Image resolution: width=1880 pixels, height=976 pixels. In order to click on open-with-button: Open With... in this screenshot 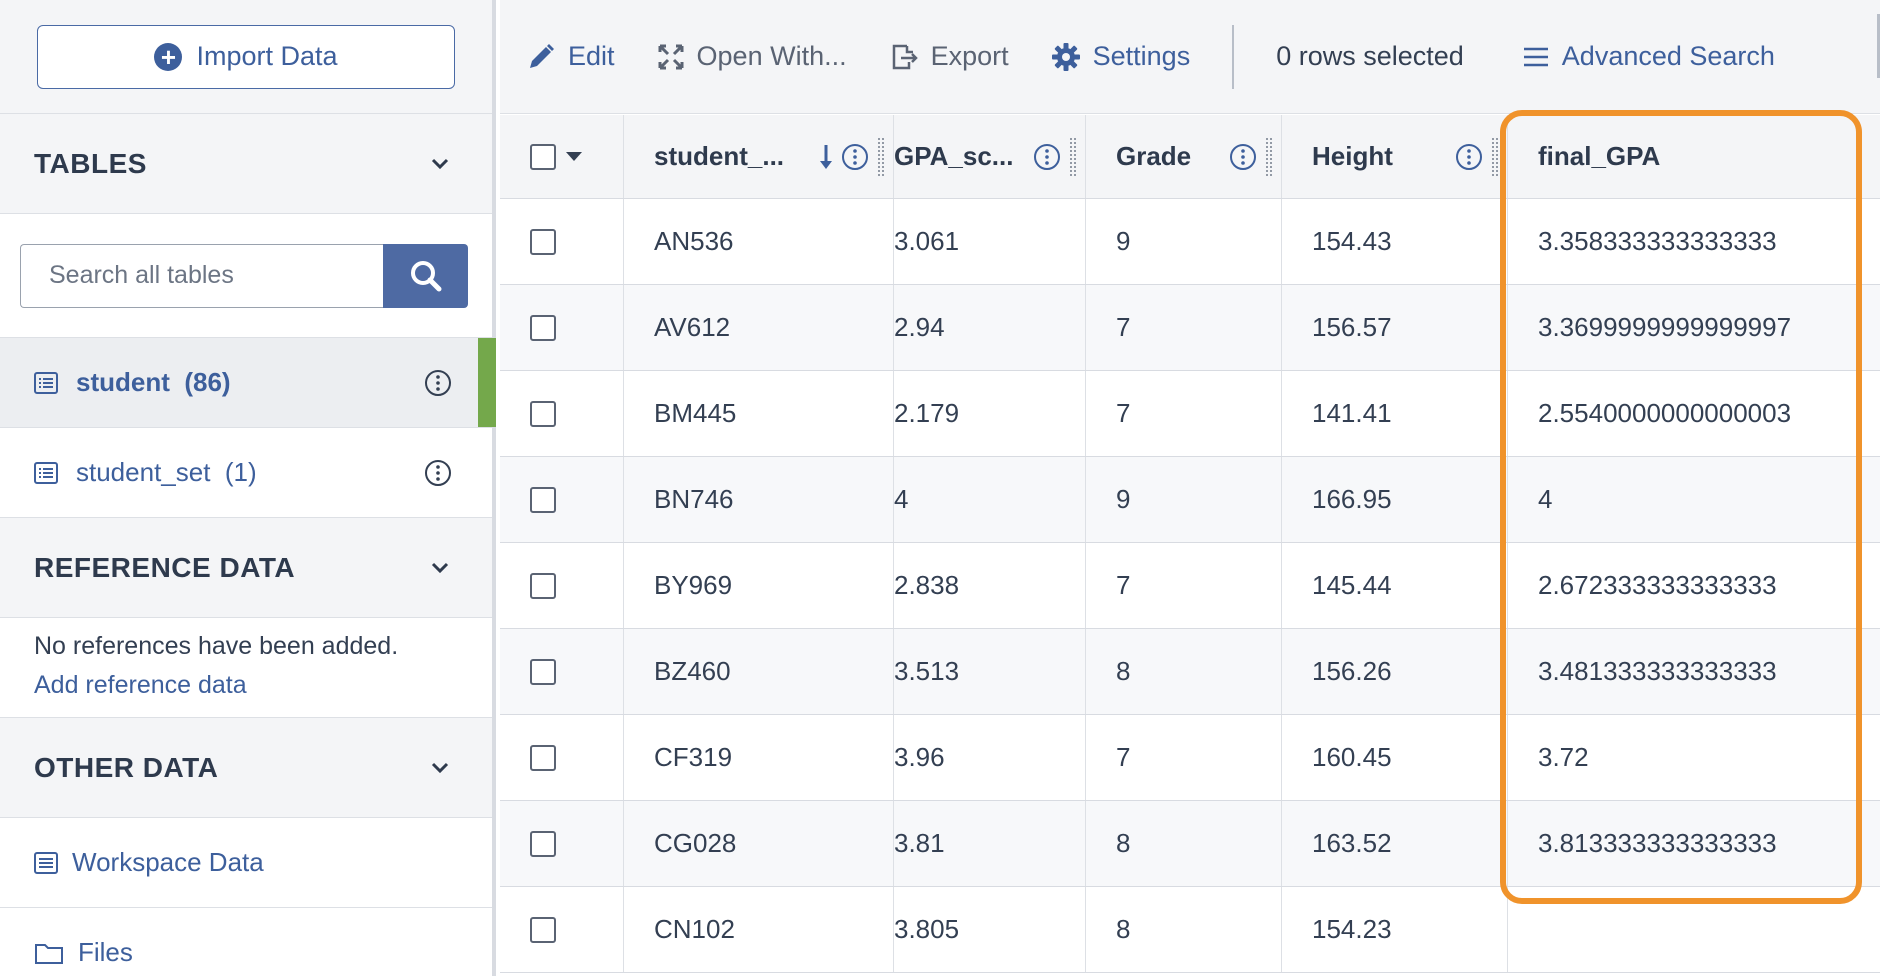, I will do `click(752, 56)`.